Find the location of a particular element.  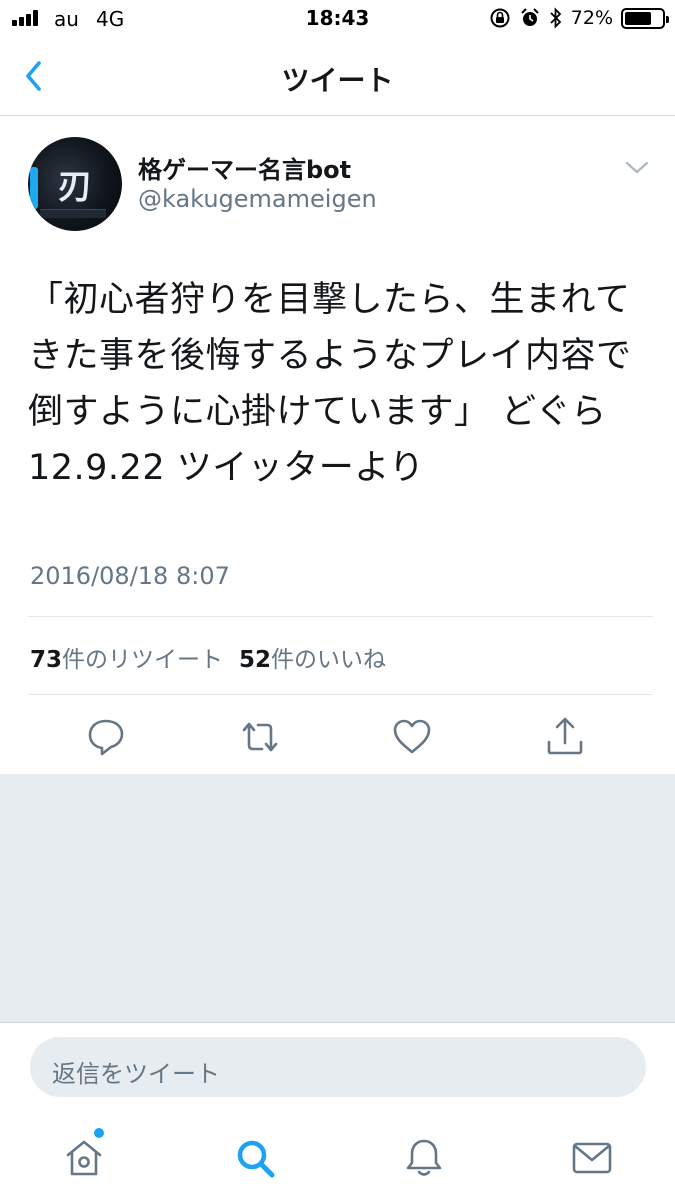

retweet-stat: 73件のリツイート is located at coordinates (126, 657).